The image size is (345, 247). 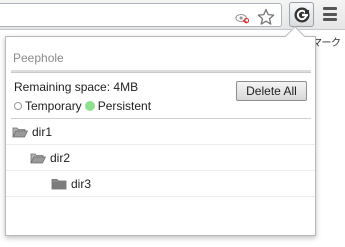 I want to click on tree-item-dir3: dir3, so click(x=160, y=184).